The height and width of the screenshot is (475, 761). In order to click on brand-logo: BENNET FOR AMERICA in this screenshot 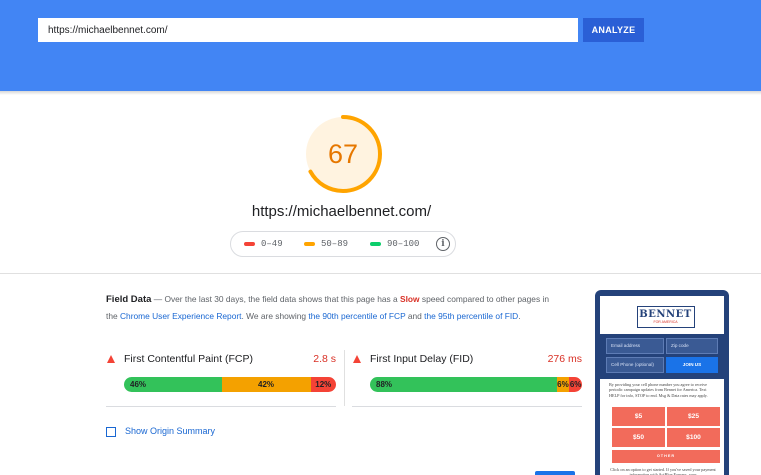, I will do `click(666, 317)`.